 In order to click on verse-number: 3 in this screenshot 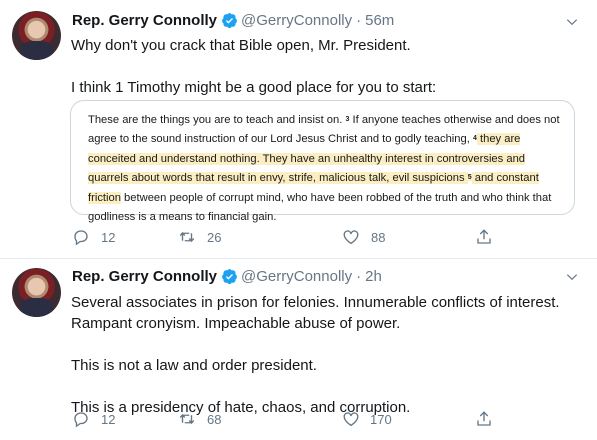, I will do `click(347, 119)`.